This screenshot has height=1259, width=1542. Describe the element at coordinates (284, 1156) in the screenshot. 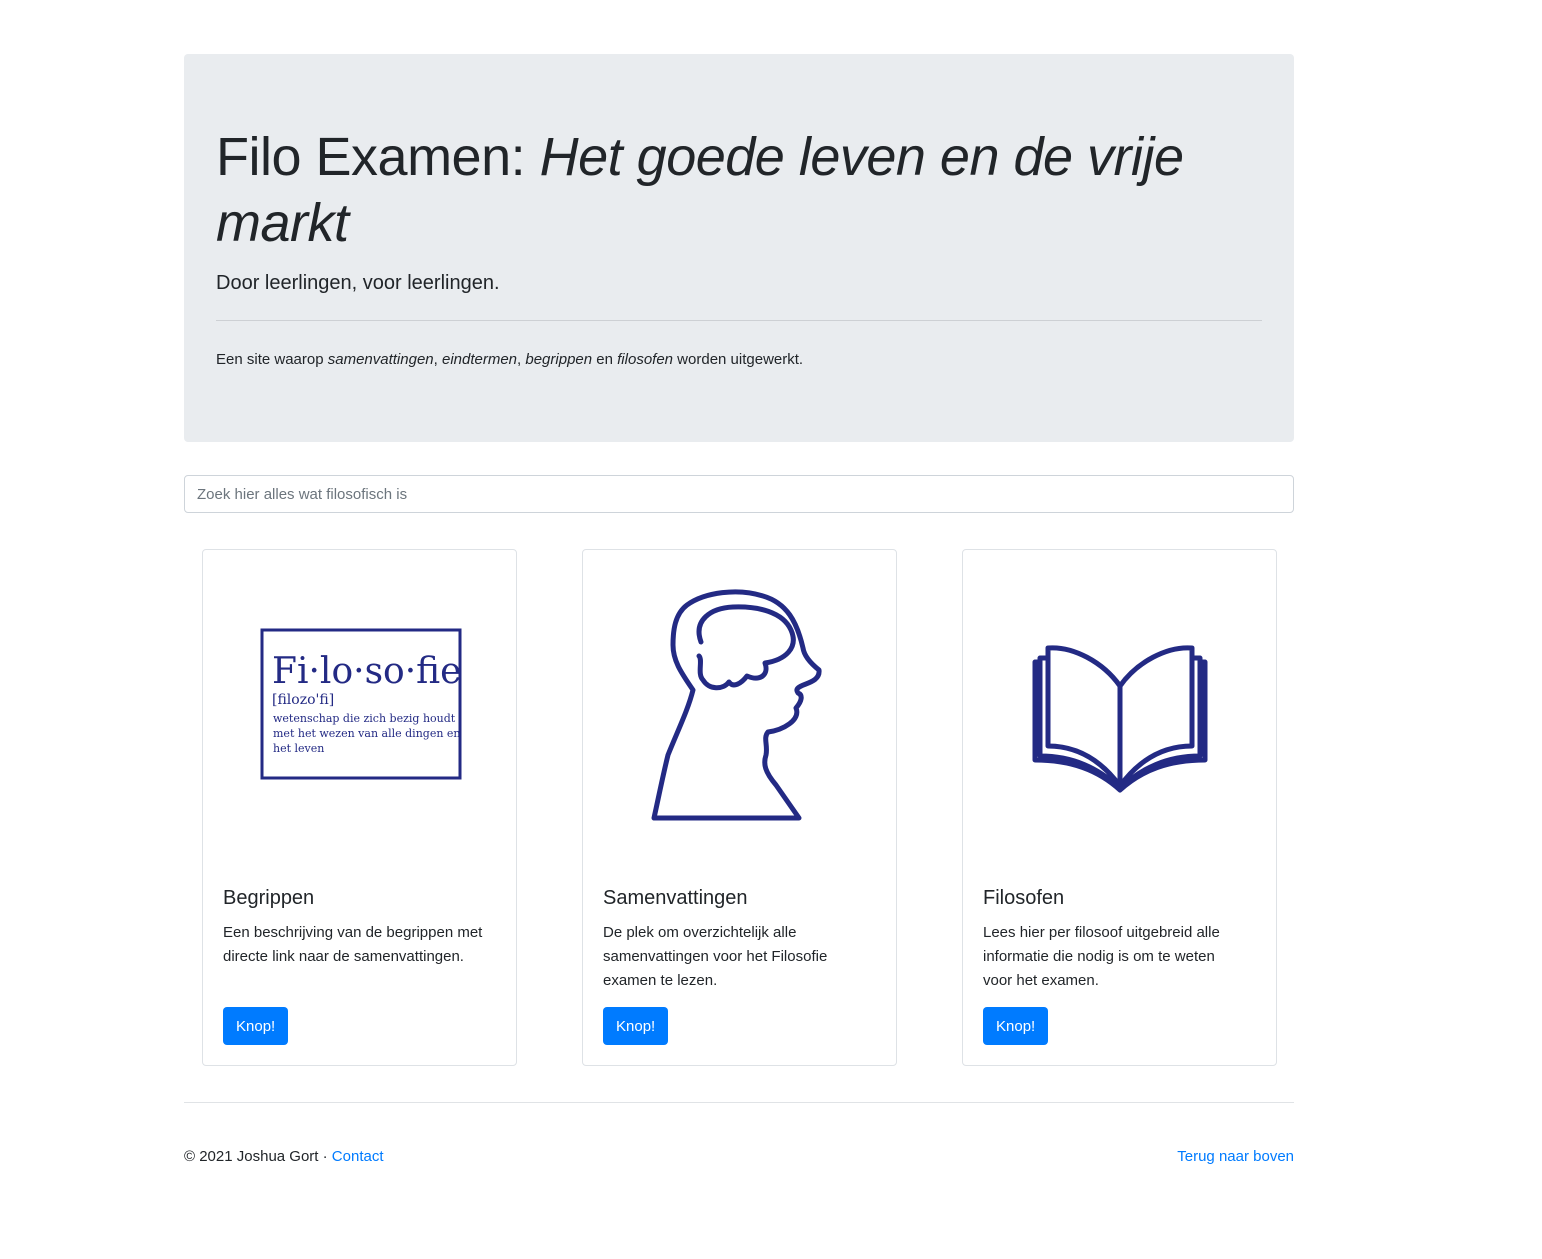

I see `footer-copyright: © 2021 Joshua Gort · Contact` at that location.